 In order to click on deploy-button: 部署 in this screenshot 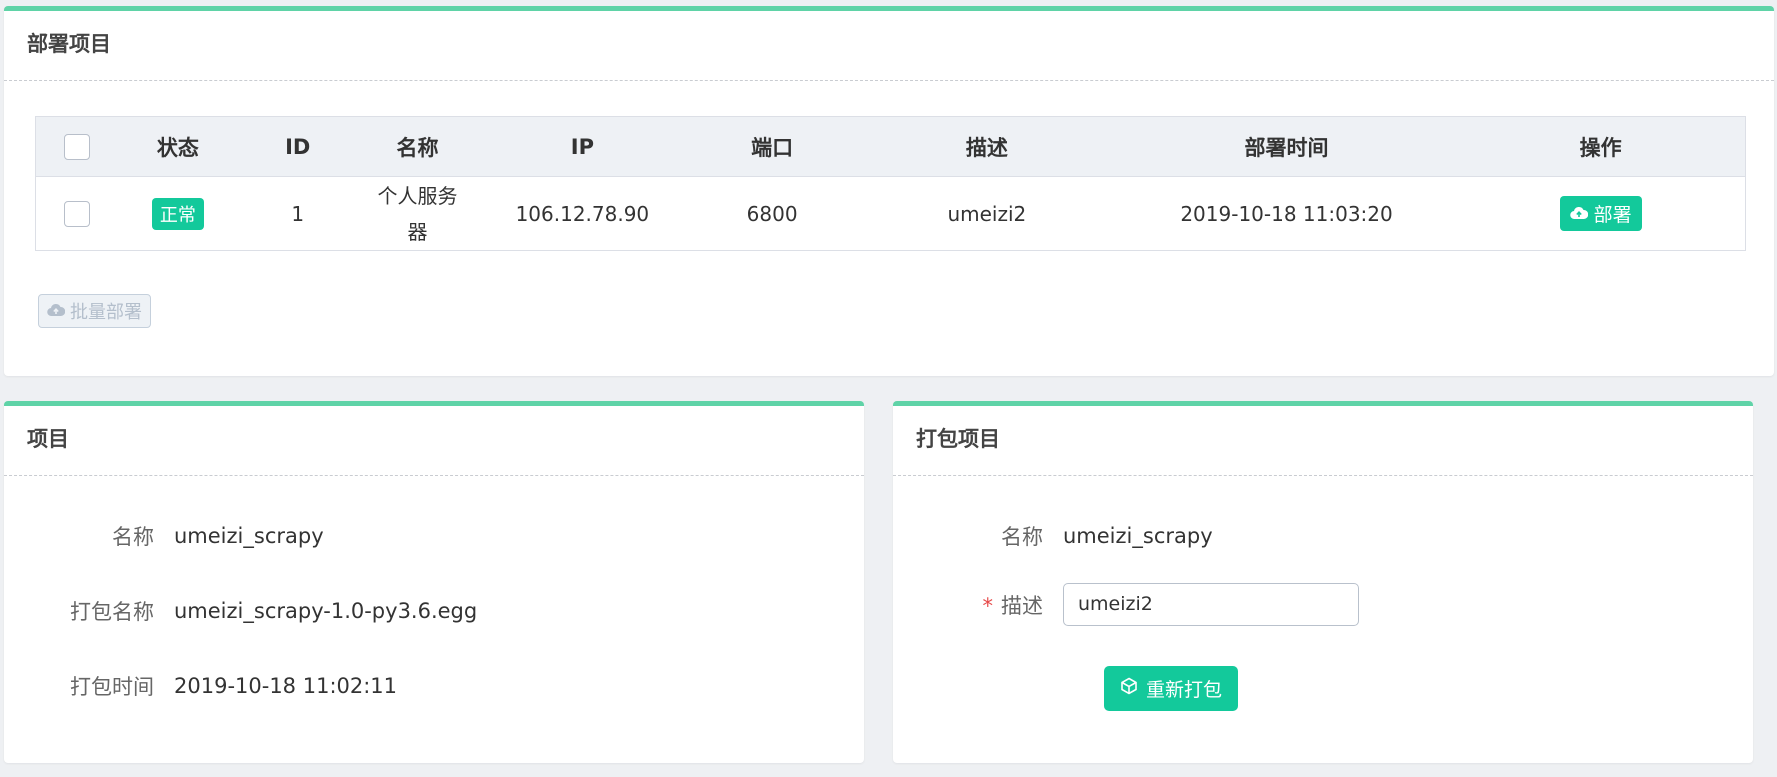, I will do `click(1600, 213)`.